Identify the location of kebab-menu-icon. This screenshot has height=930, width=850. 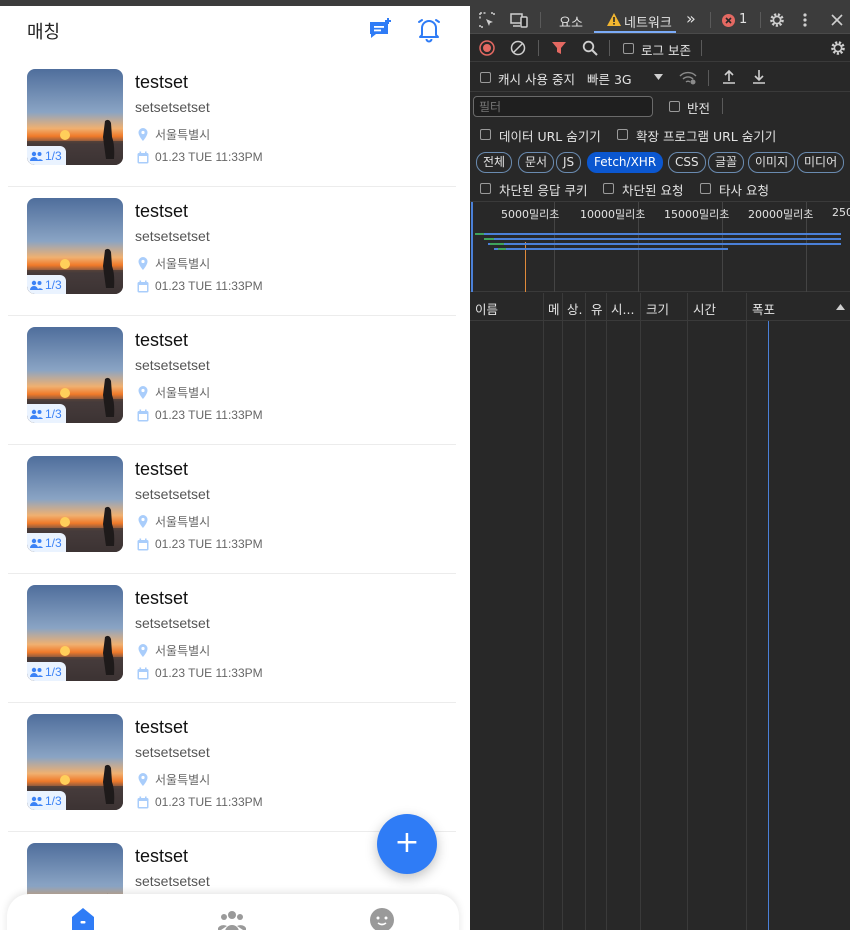
(805, 20).